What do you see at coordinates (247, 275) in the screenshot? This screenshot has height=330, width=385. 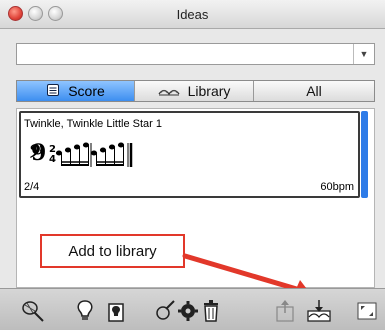 I see `callout-arrow` at bounding box center [247, 275].